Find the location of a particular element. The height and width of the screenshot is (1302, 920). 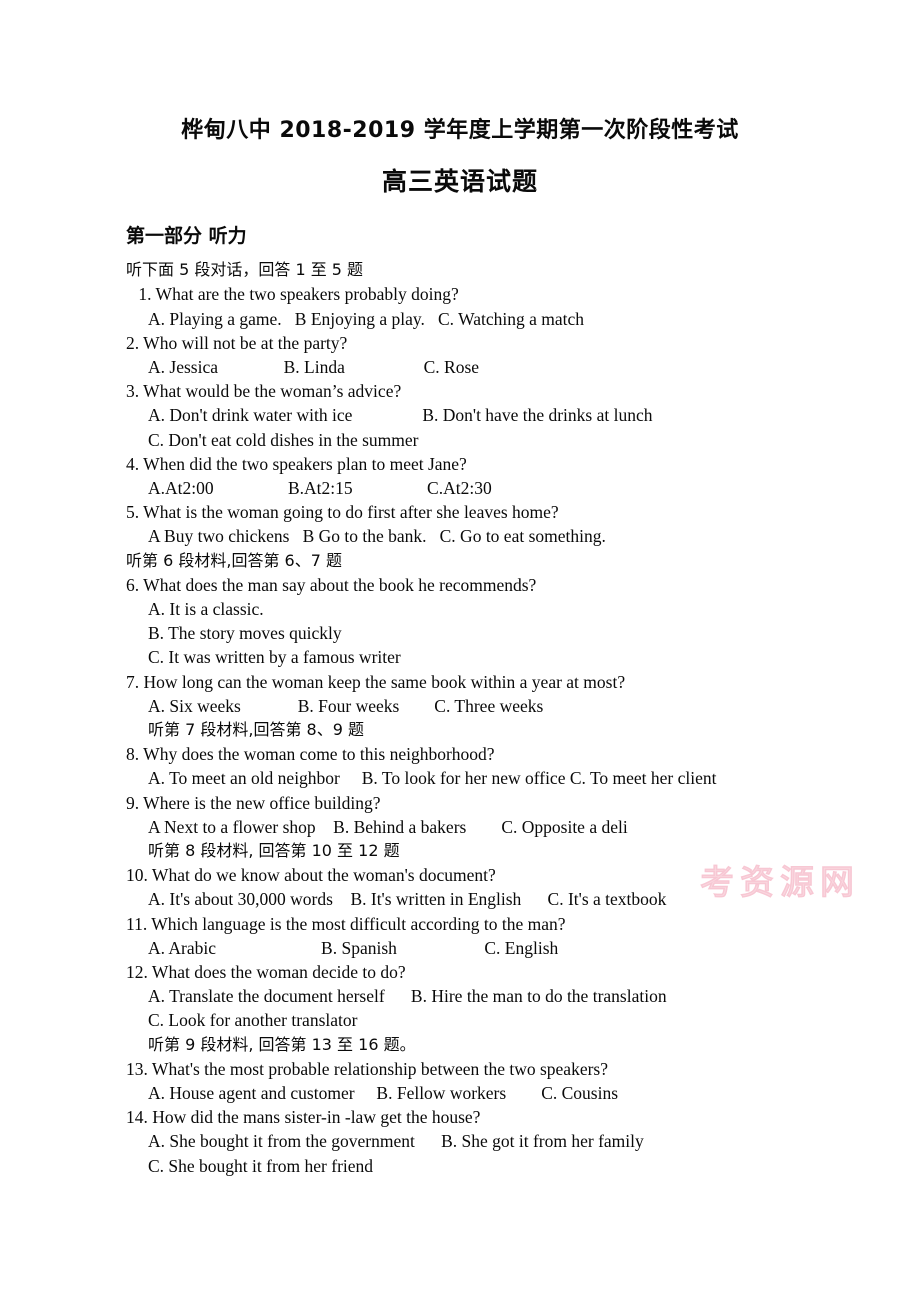

listening-directions-6-7: 听第 6 段材料,回答第 6、7 题 is located at coordinates (234, 560).